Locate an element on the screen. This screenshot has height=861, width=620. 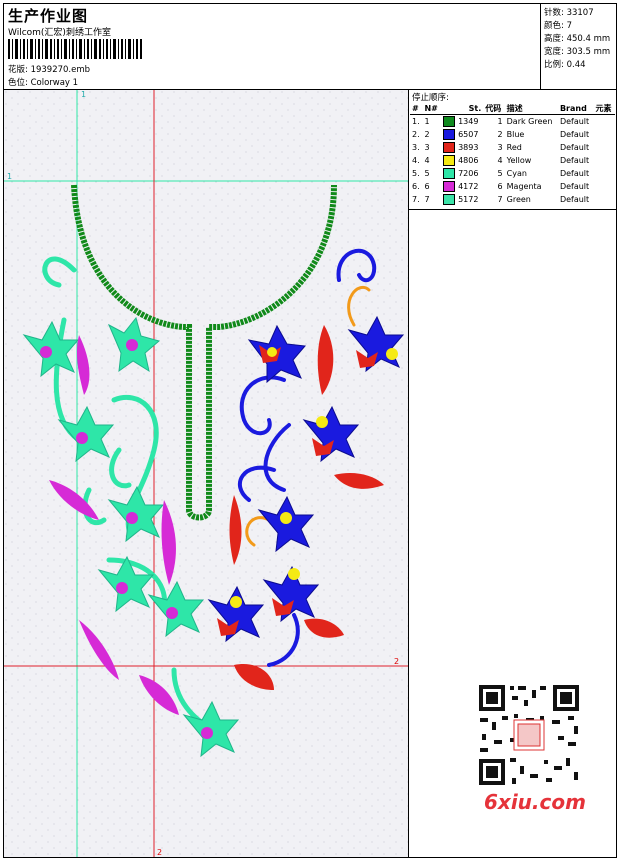
color-description: Red is located at coordinates (514, 147).